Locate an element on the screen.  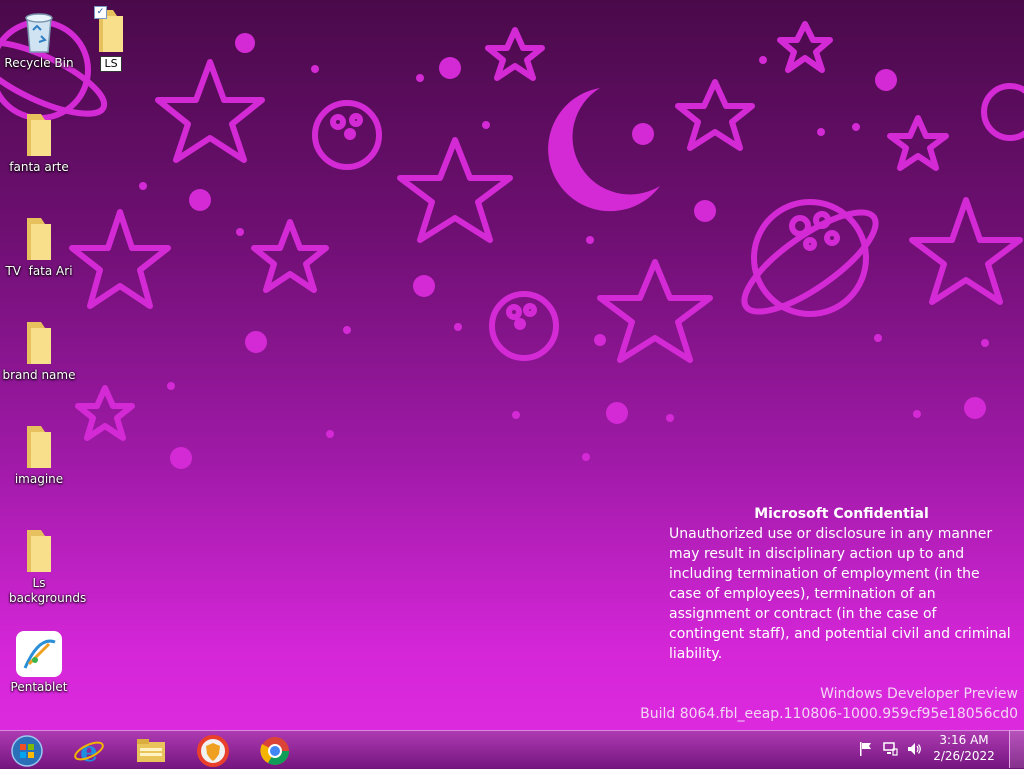
desktop-icon-label: TV fata Ari is located at coordinates (39, 271).